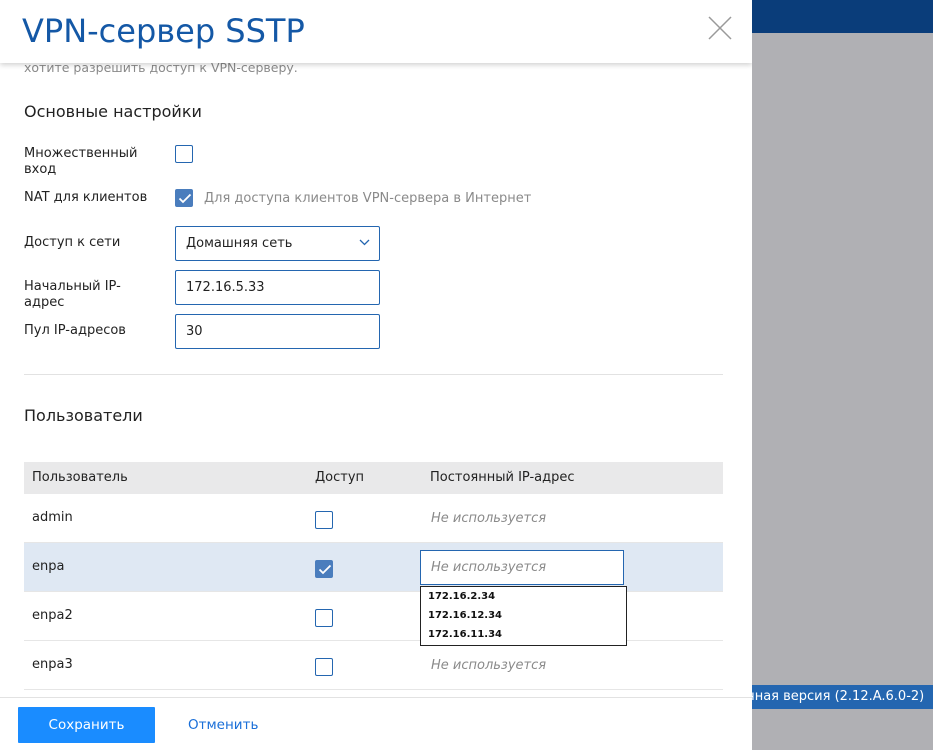 The width and height of the screenshot is (933, 750). What do you see at coordinates (223, 725) in the screenshot?
I see `cancel-button: Отменить` at bounding box center [223, 725].